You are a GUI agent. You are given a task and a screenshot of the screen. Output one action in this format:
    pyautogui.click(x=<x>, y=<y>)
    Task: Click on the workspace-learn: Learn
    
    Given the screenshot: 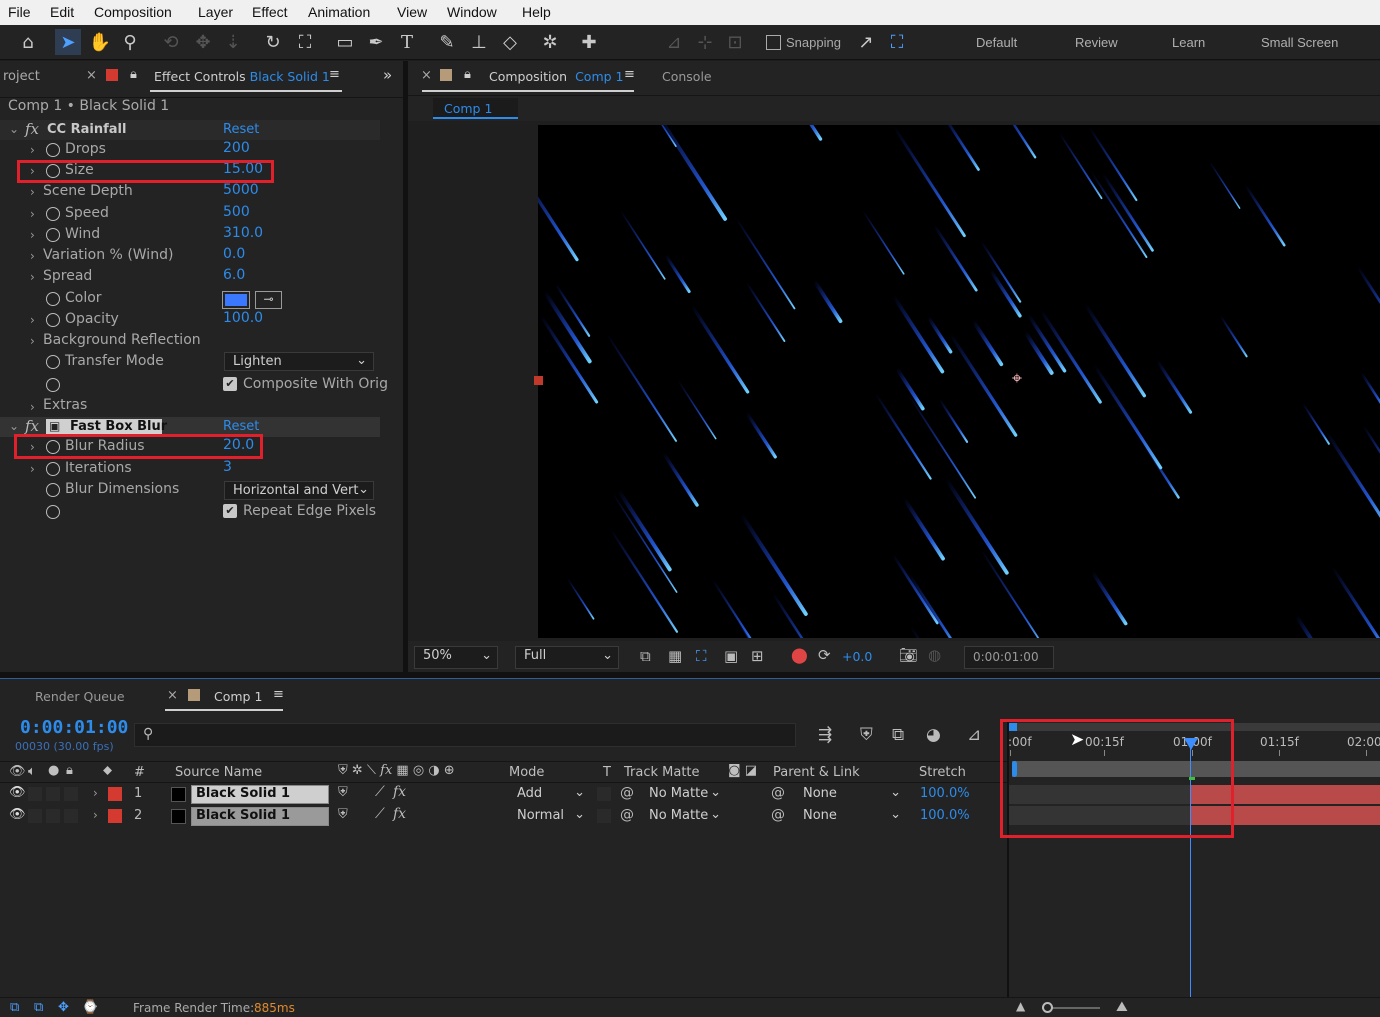 What is the action you would take?
    pyautogui.click(x=1188, y=42)
    